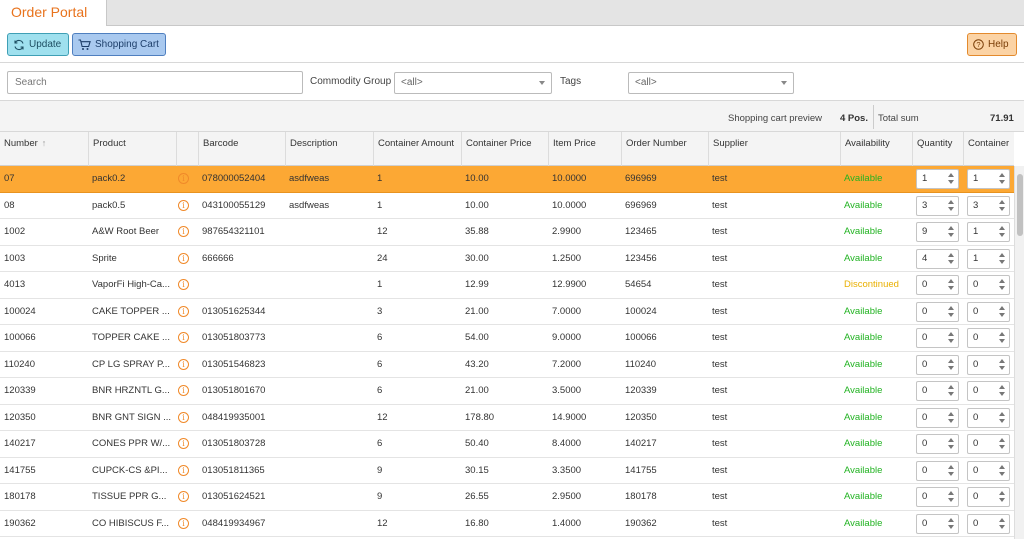 Image resolution: width=1024 pixels, height=539 pixels. Describe the element at coordinates (44, 149) in the screenshot. I see `column-header-number: Number ↑` at that location.